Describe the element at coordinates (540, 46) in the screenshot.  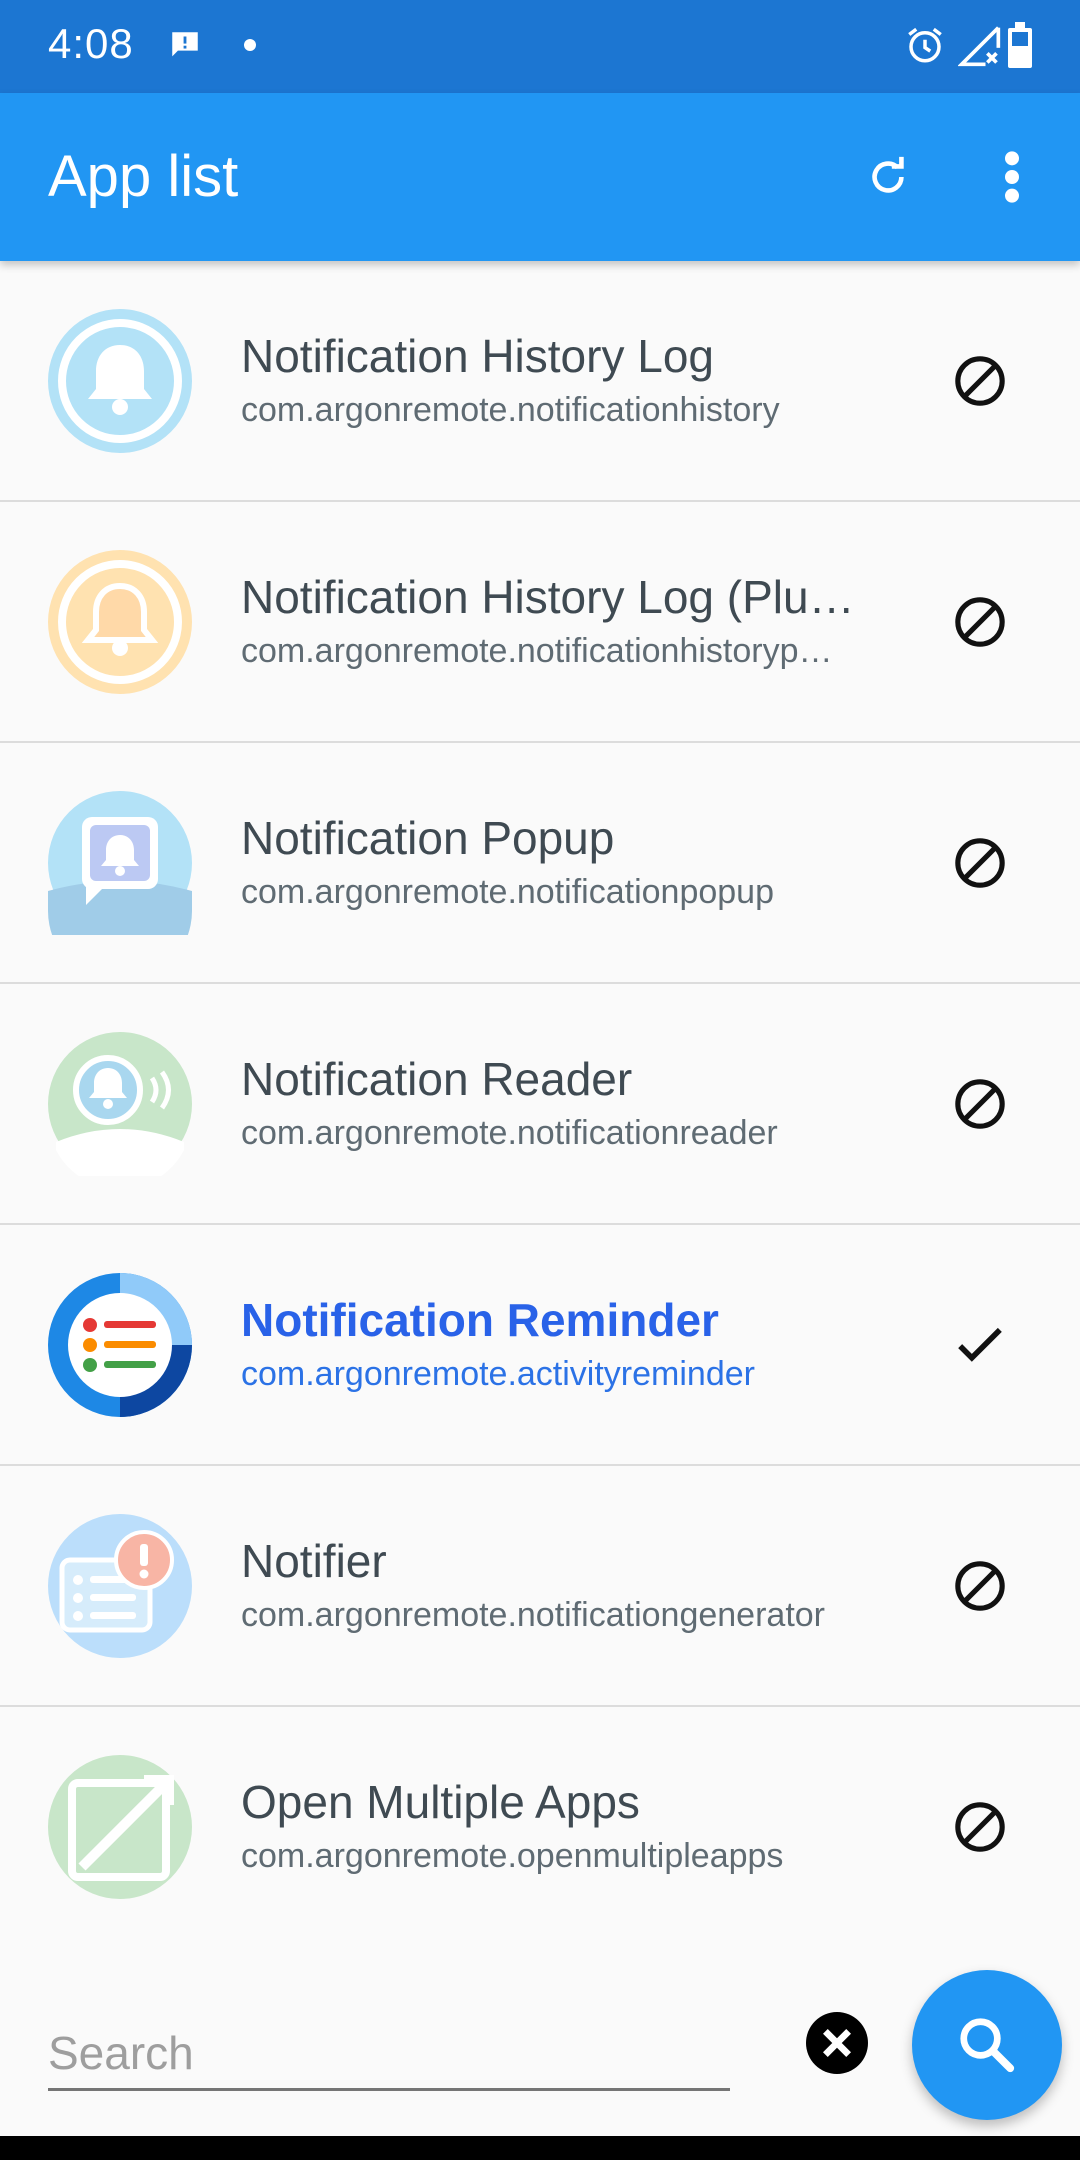
I see `status-bar: 4:08` at that location.